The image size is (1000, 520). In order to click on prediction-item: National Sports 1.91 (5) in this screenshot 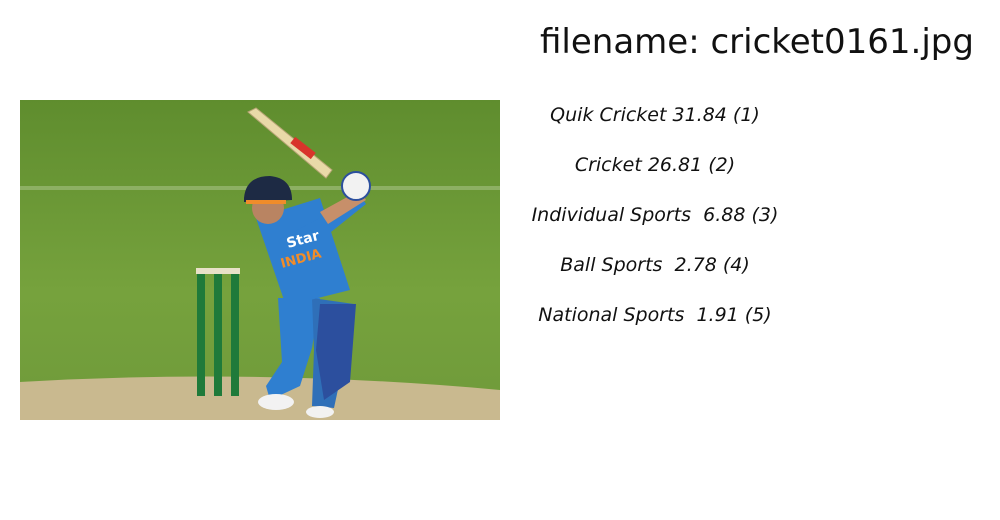, I will do `click(655, 315)`.